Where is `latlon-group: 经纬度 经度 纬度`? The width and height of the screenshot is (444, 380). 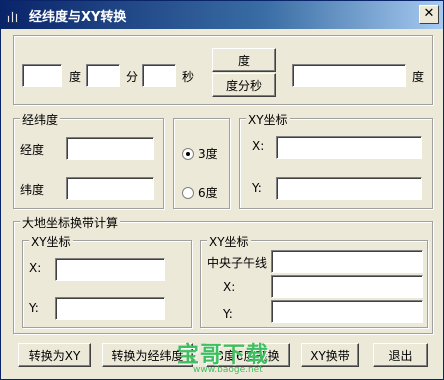 latlon-group: 经纬度 经度 纬度 is located at coordinates (88, 160).